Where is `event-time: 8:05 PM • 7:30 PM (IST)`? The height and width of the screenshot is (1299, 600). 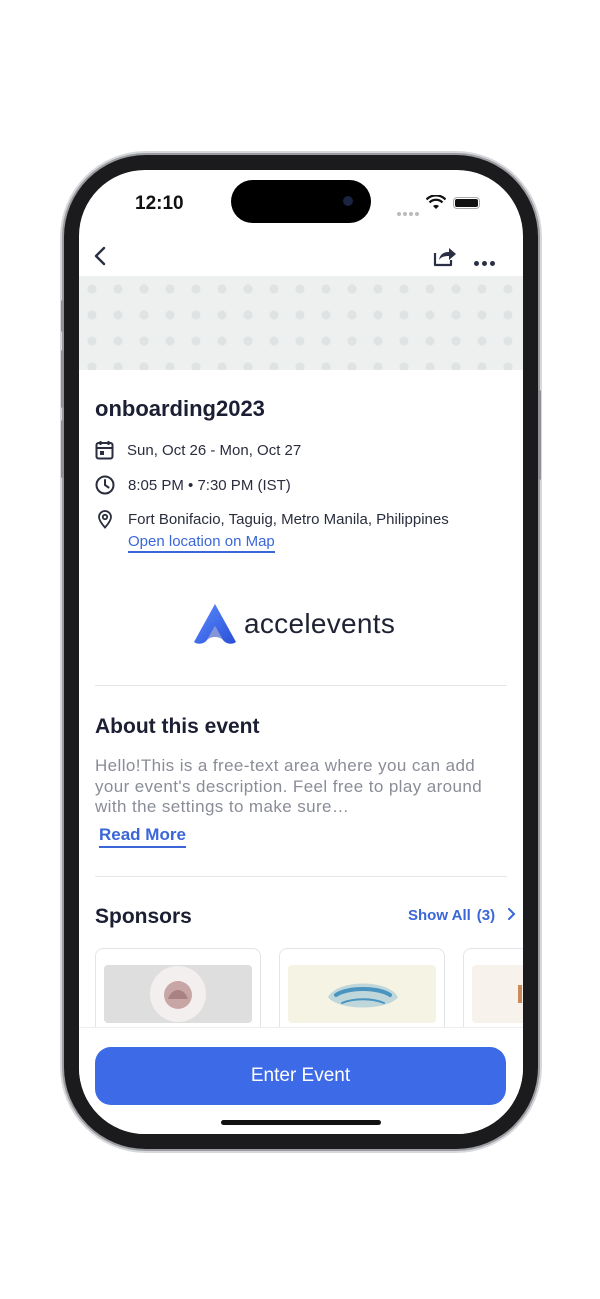 event-time: 8:05 PM • 7:30 PM (IST) is located at coordinates (209, 485).